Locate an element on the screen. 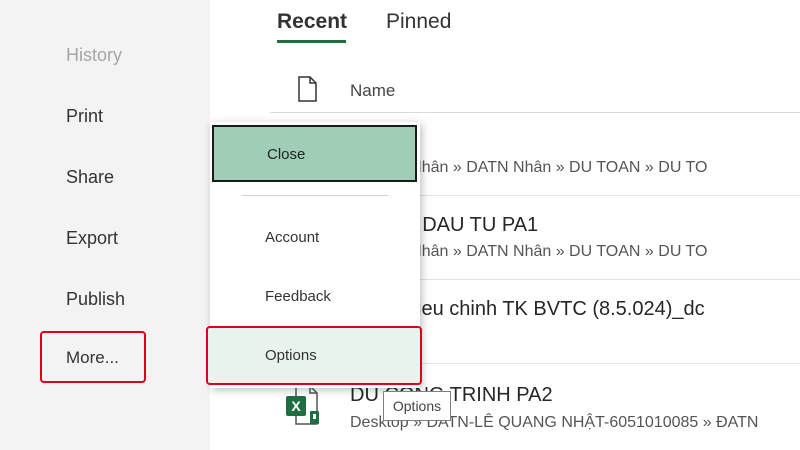  options-menu-item: Options is located at coordinates (314, 355).